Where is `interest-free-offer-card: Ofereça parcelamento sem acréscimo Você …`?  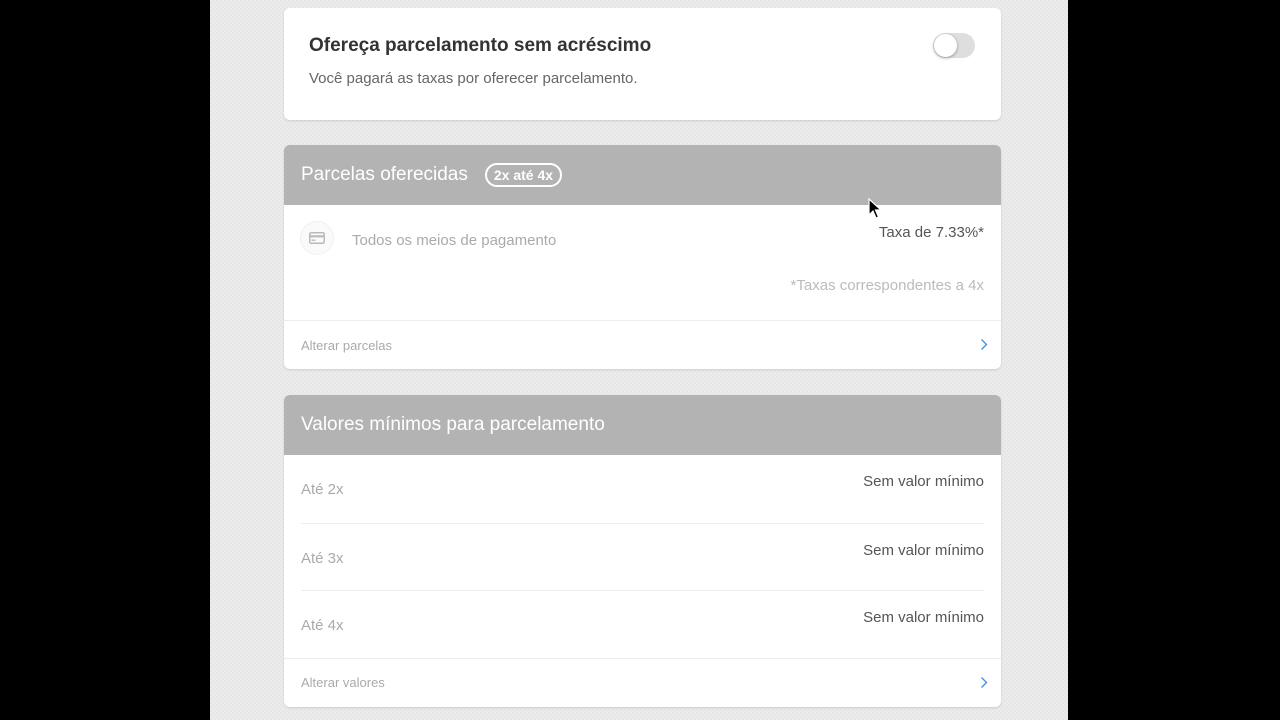
interest-free-offer-card: Ofereça parcelamento sem acréscimo Você … is located at coordinates (642, 64).